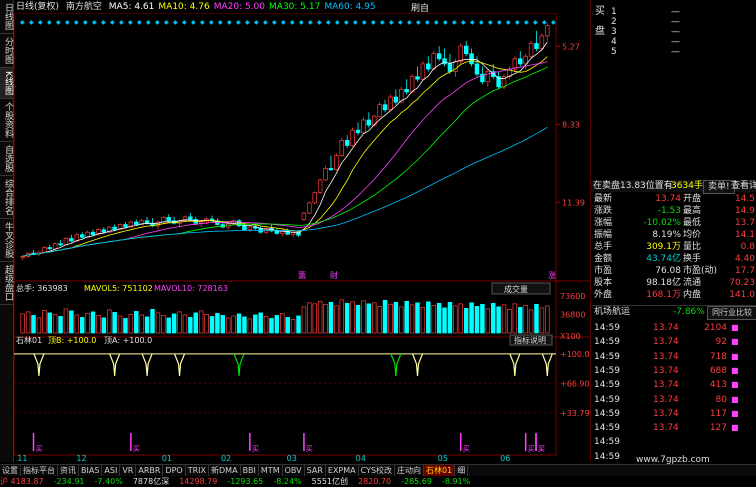 The height and width of the screenshot is (487, 756). Describe the element at coordinates (674, 223) in the screenshot. I see `stat-row: 涨幅 -10.02% 最低 13.7` at that location.